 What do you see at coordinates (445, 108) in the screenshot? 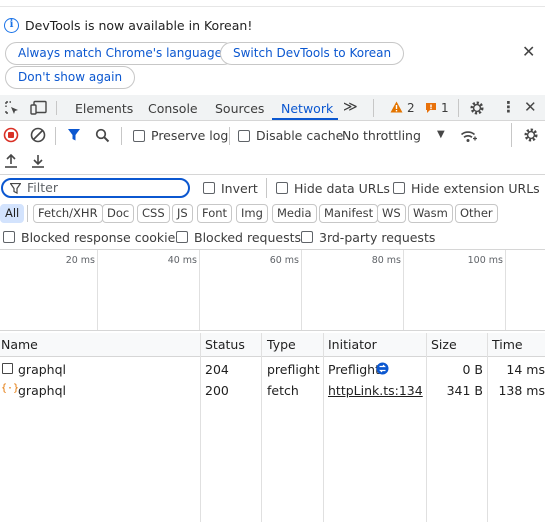
I see `issues-count: 1` at bounding box center [445, 108].